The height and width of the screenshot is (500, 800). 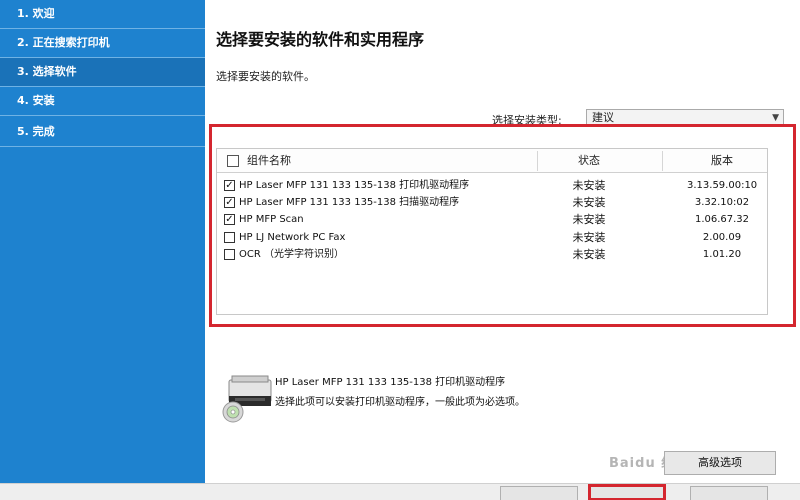 What do you see at coordinates (492, 238) in the screenshot?
I see `table-row: HP LJ Network PC Fax 未安装 2.00.09` at bounding box center [492, 238].